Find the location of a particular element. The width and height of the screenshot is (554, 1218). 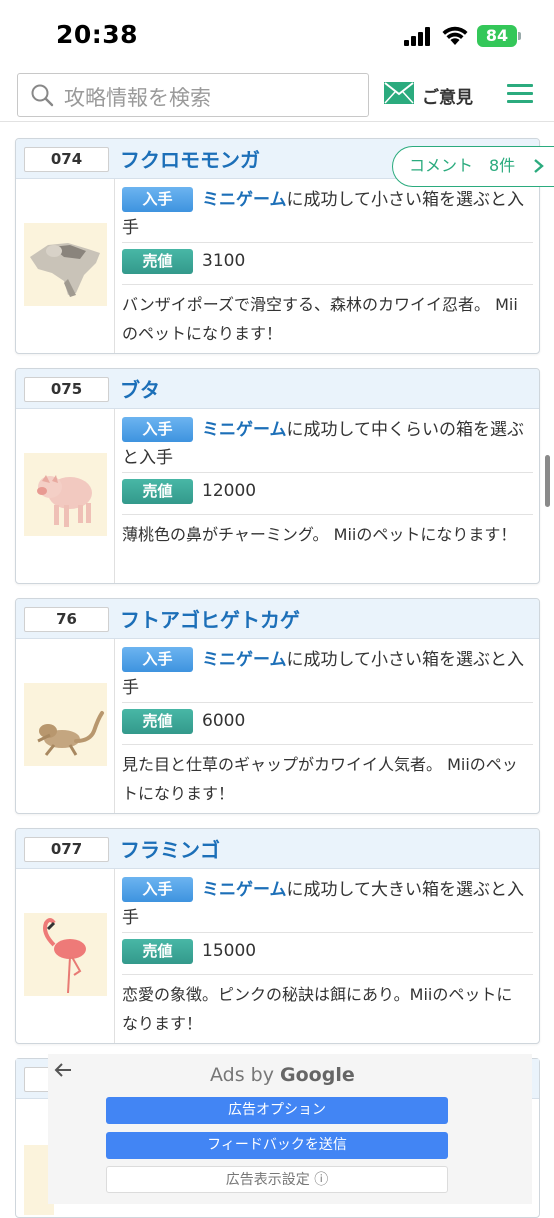

item-header: 075 ブタ is located at coordinates (277, 389).